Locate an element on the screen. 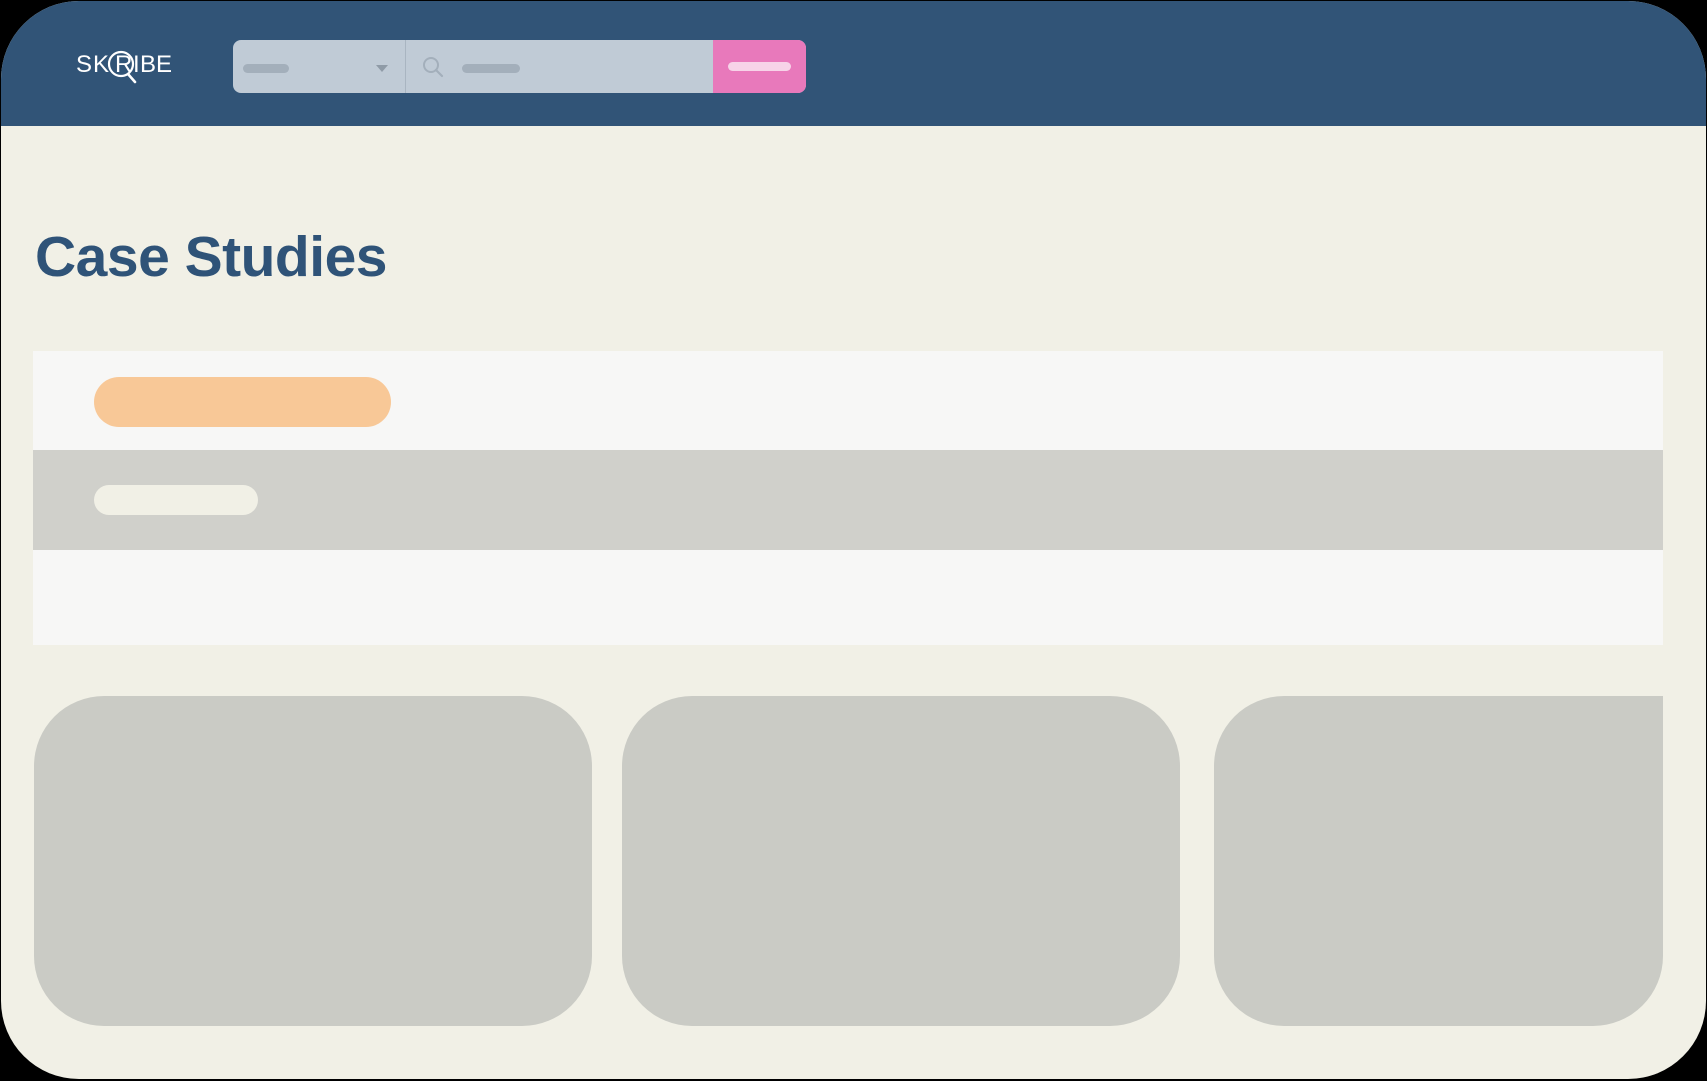 The width and height of the screenshot is (1707, 1081). filter-chip is located at coordinates (176, 500).